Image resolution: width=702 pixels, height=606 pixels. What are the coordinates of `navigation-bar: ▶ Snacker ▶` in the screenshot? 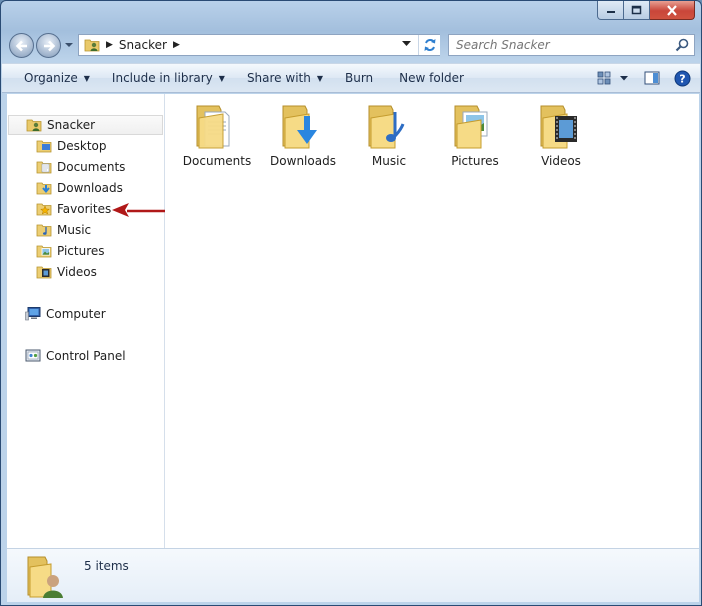 It's located at (351, 45).